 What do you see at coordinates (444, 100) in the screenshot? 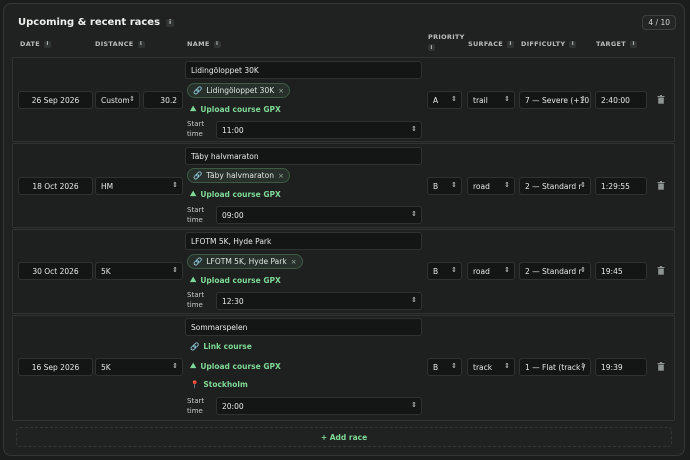
I see `priority-select: A ⇕` at bounding box center [444, 100].